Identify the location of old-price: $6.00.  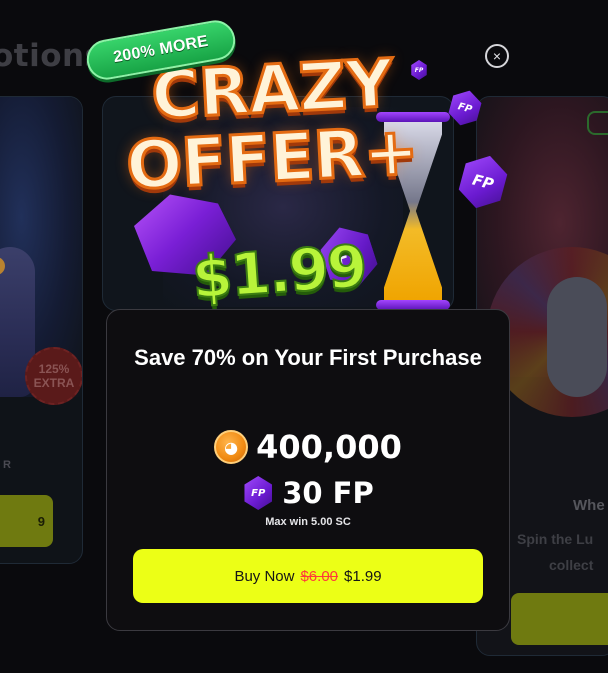
(319, 576).